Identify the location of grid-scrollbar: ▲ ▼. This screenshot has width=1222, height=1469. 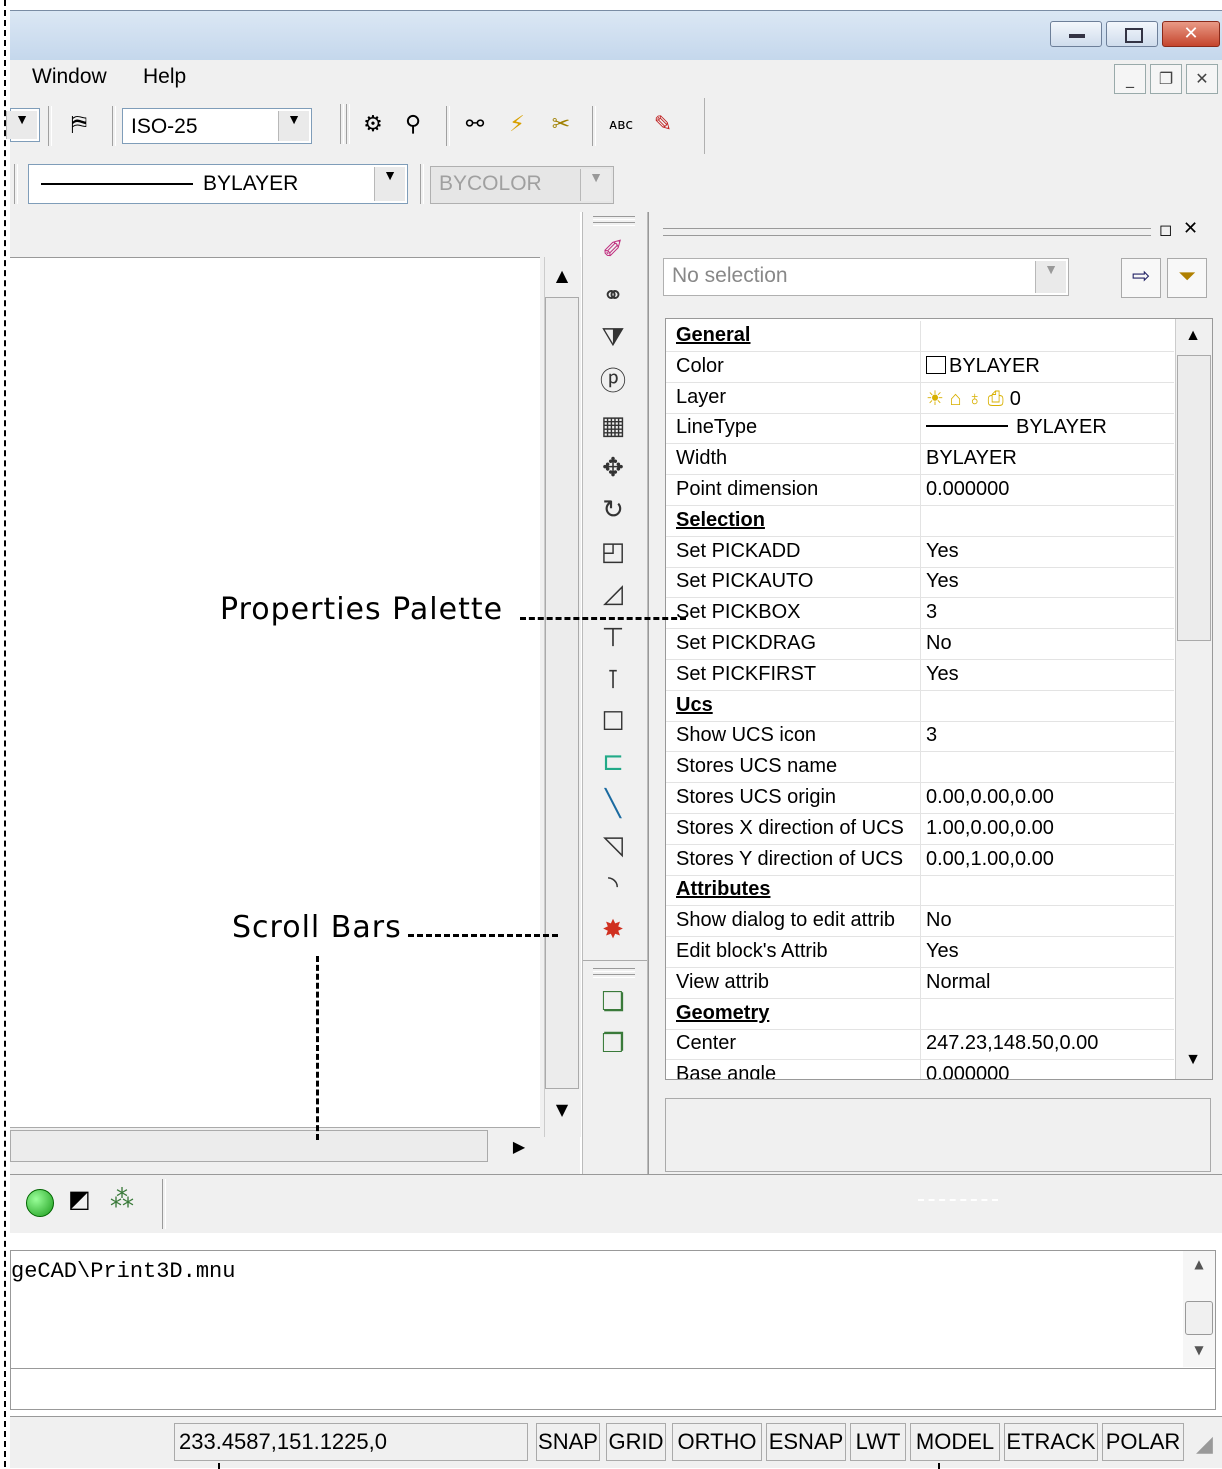
(1193, 699).